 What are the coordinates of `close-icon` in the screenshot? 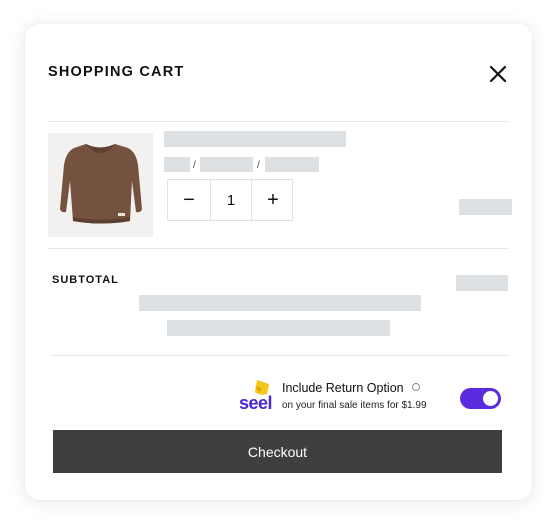 It's located at (498, 74).